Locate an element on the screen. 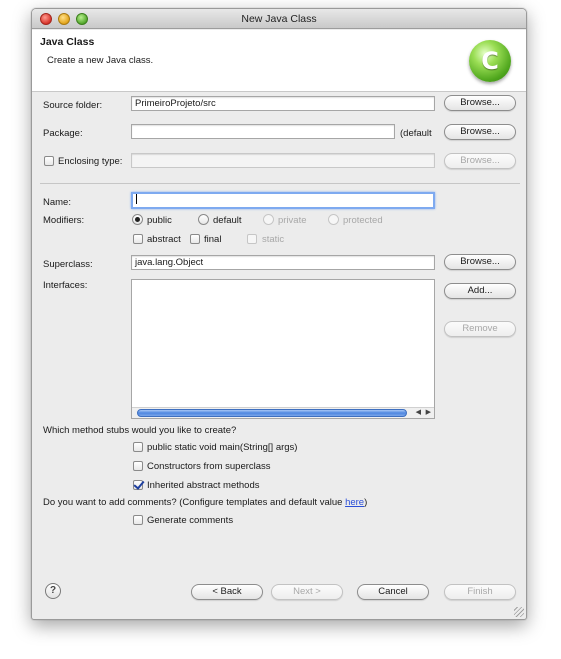 This screenshot has width=561, height=659. default-radio is located at coordinates (203, 219).